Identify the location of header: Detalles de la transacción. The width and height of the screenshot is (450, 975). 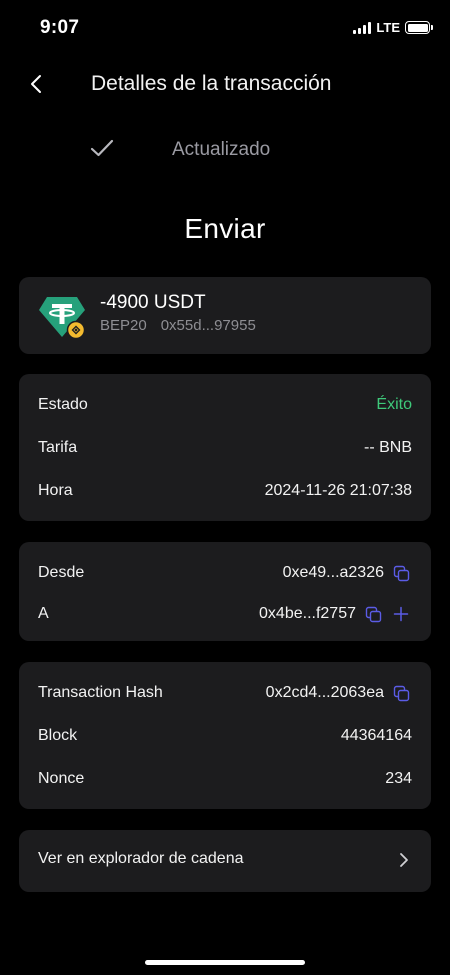
(225, 84).